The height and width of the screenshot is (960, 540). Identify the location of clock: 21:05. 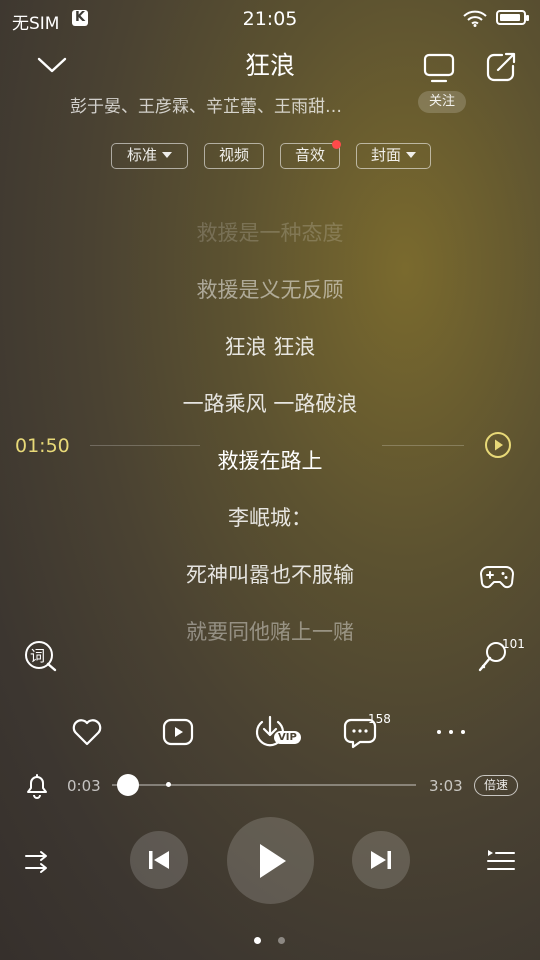
(270, 19).